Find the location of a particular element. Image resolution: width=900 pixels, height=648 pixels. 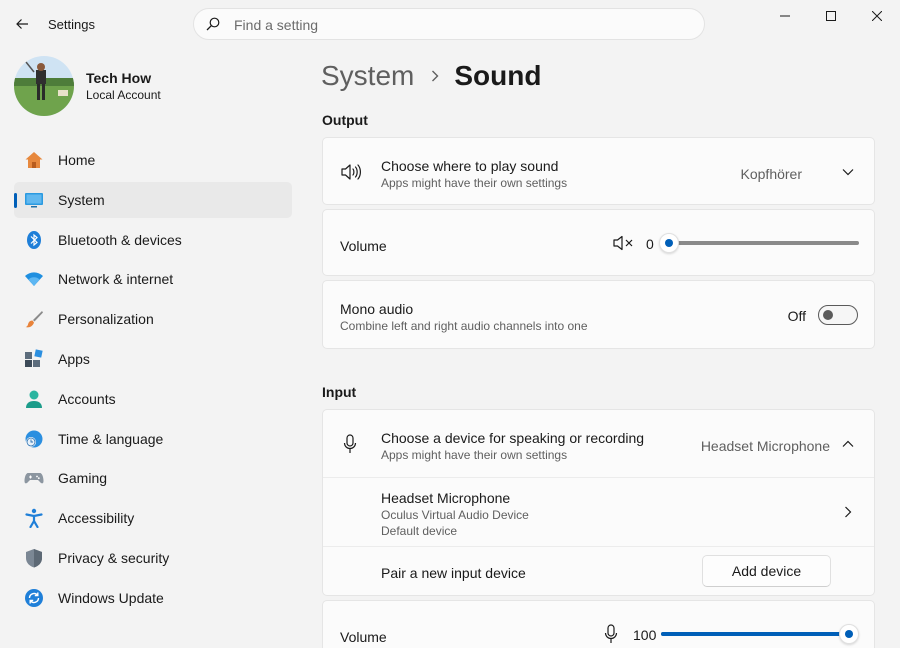

breadcrumb: System Sound is located at coordinates (431, 76).